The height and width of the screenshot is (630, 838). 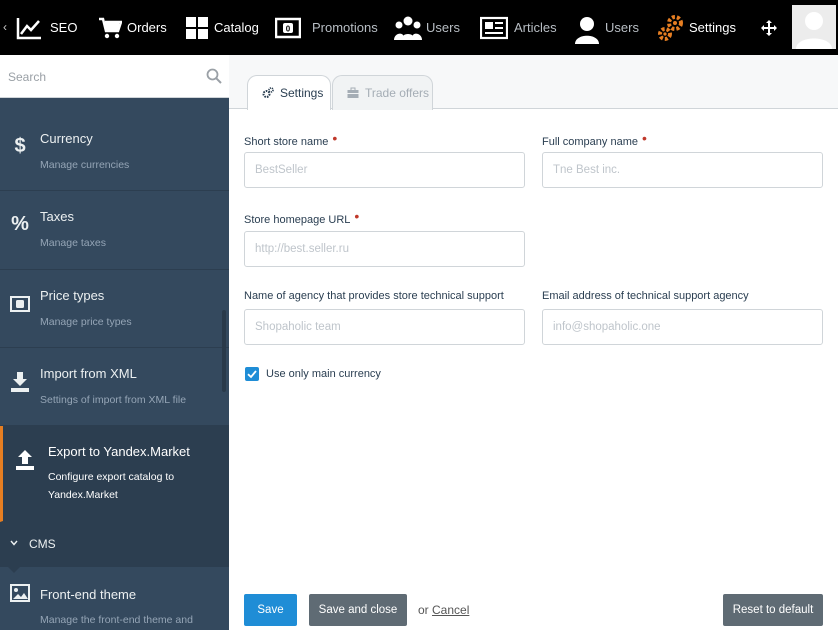 What do you see at coordinates (114, 547) in the screenshot?
I see `sidebar-section-cms: CMS` at bounding box center [114, 547].